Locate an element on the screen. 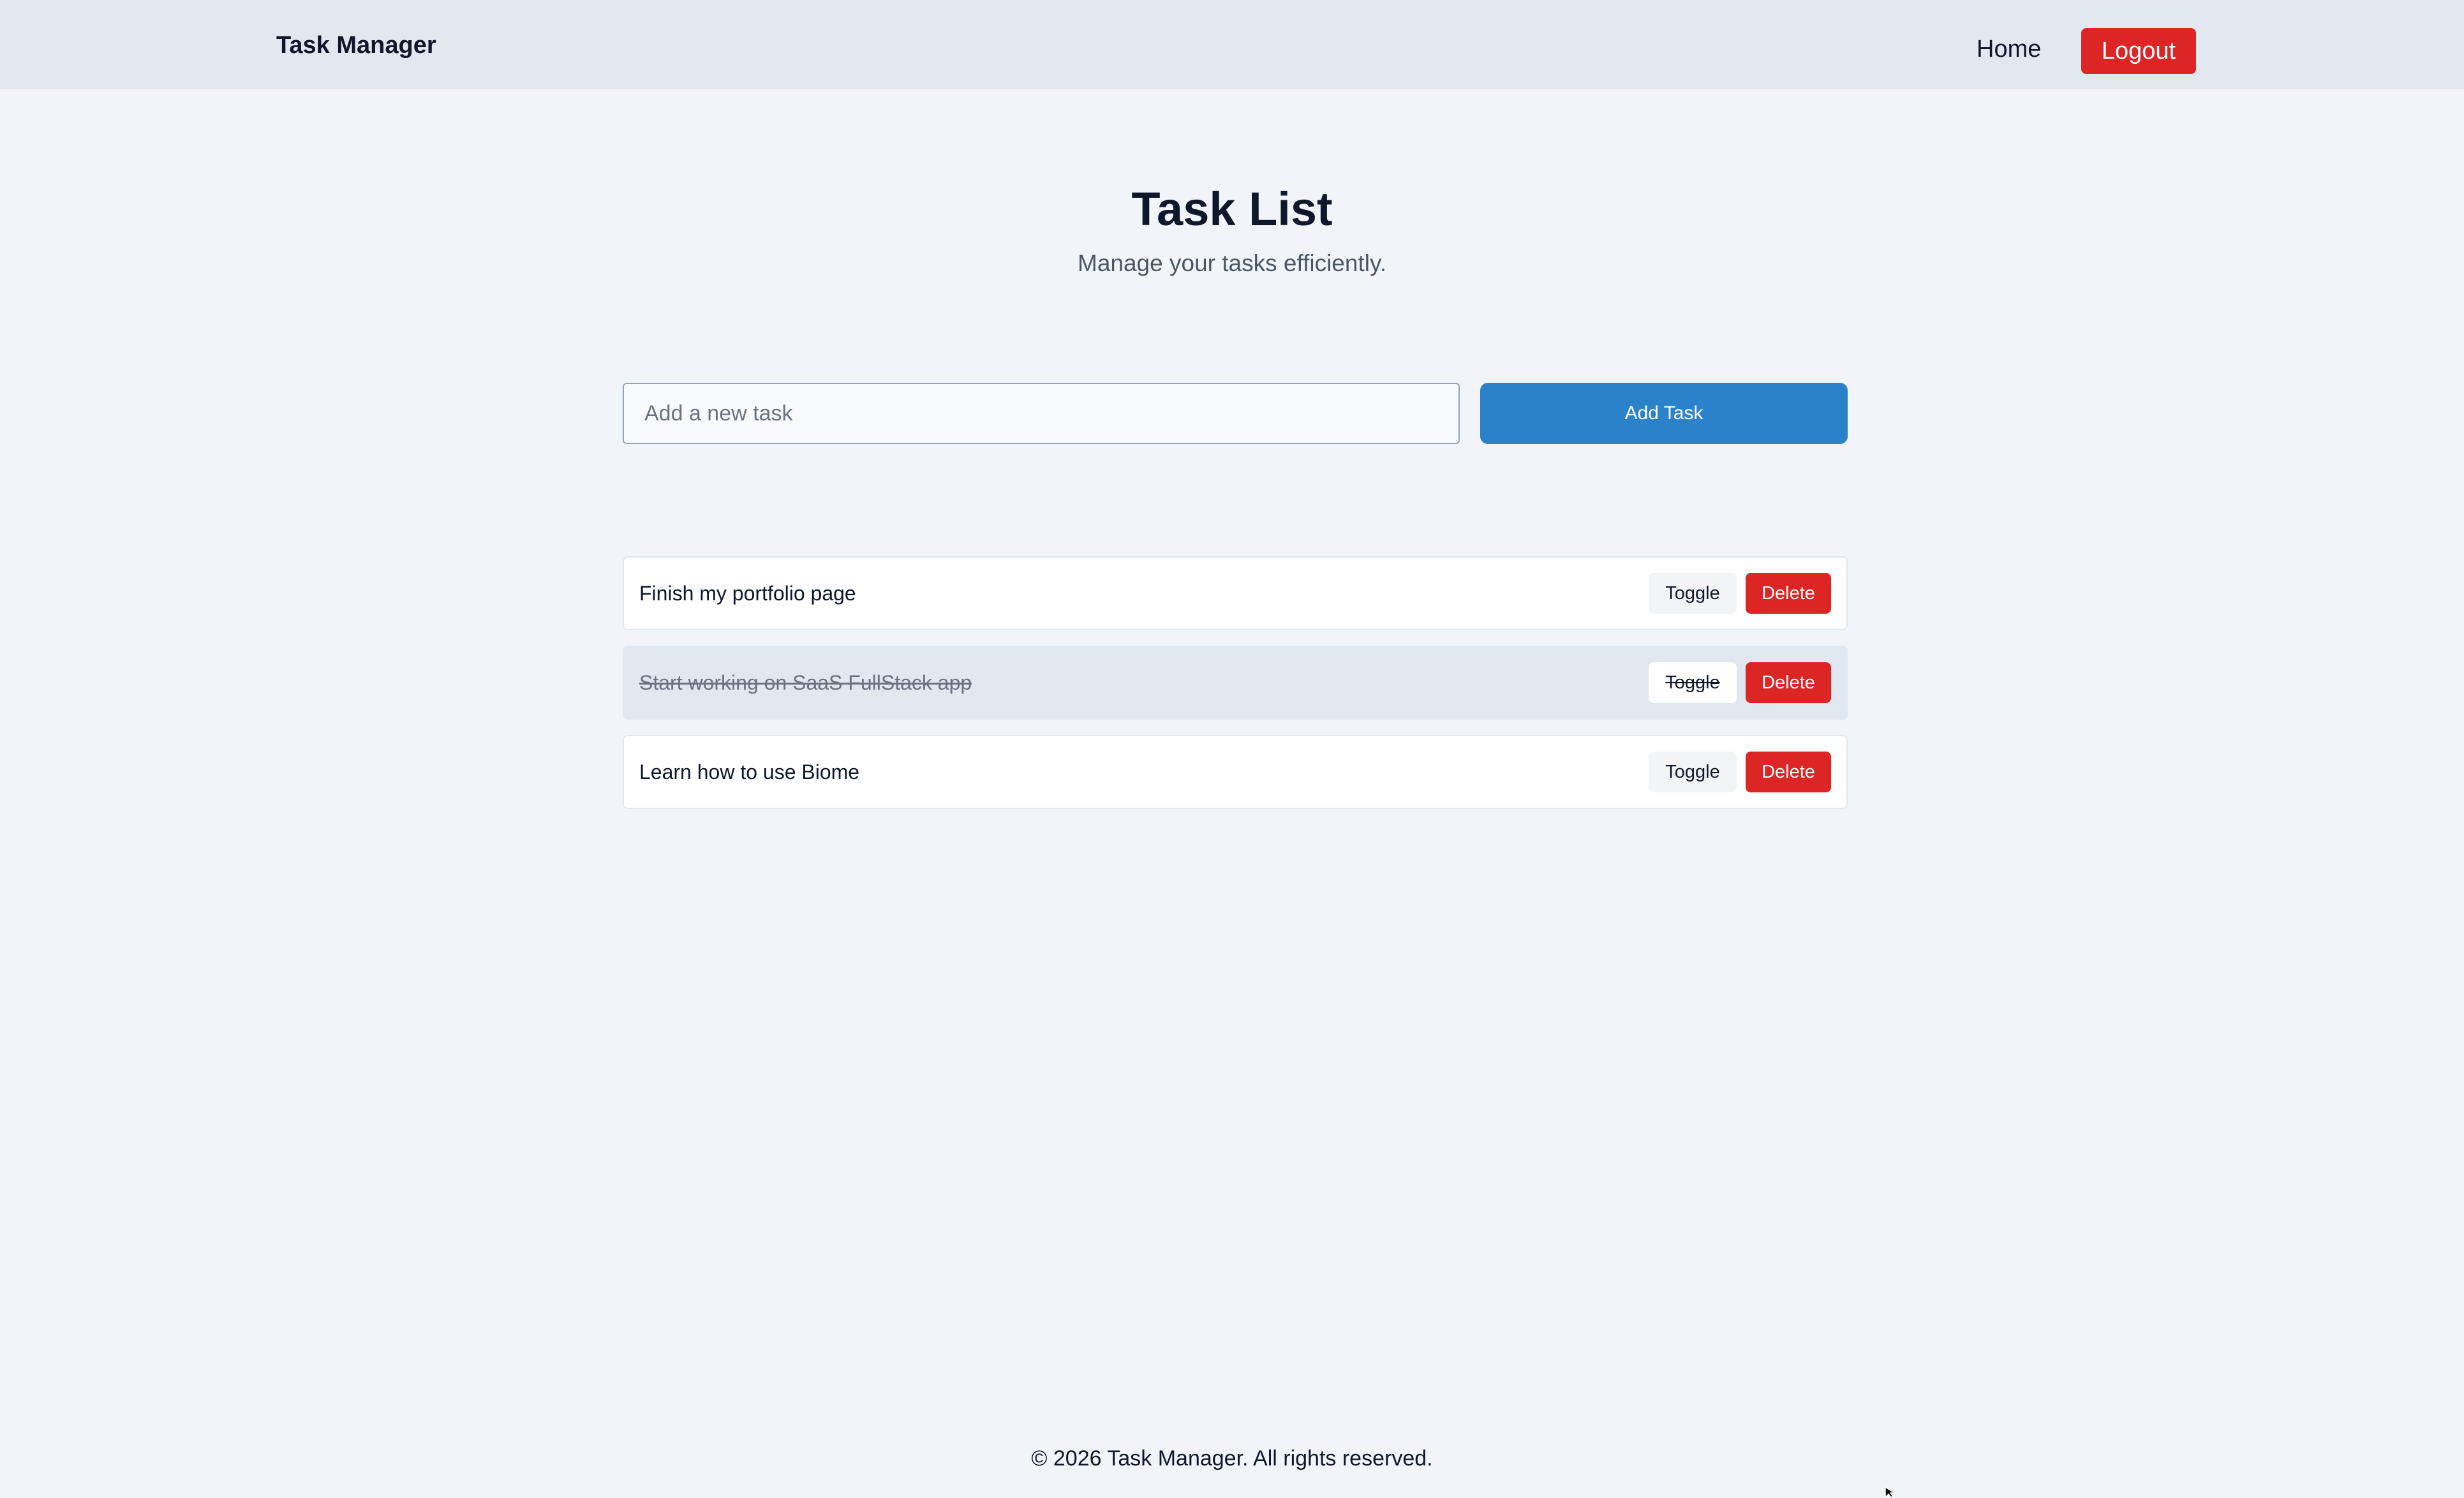 This screenshot has height=1498, width=2464. new-task-input is located at coordinates (1041, 413).